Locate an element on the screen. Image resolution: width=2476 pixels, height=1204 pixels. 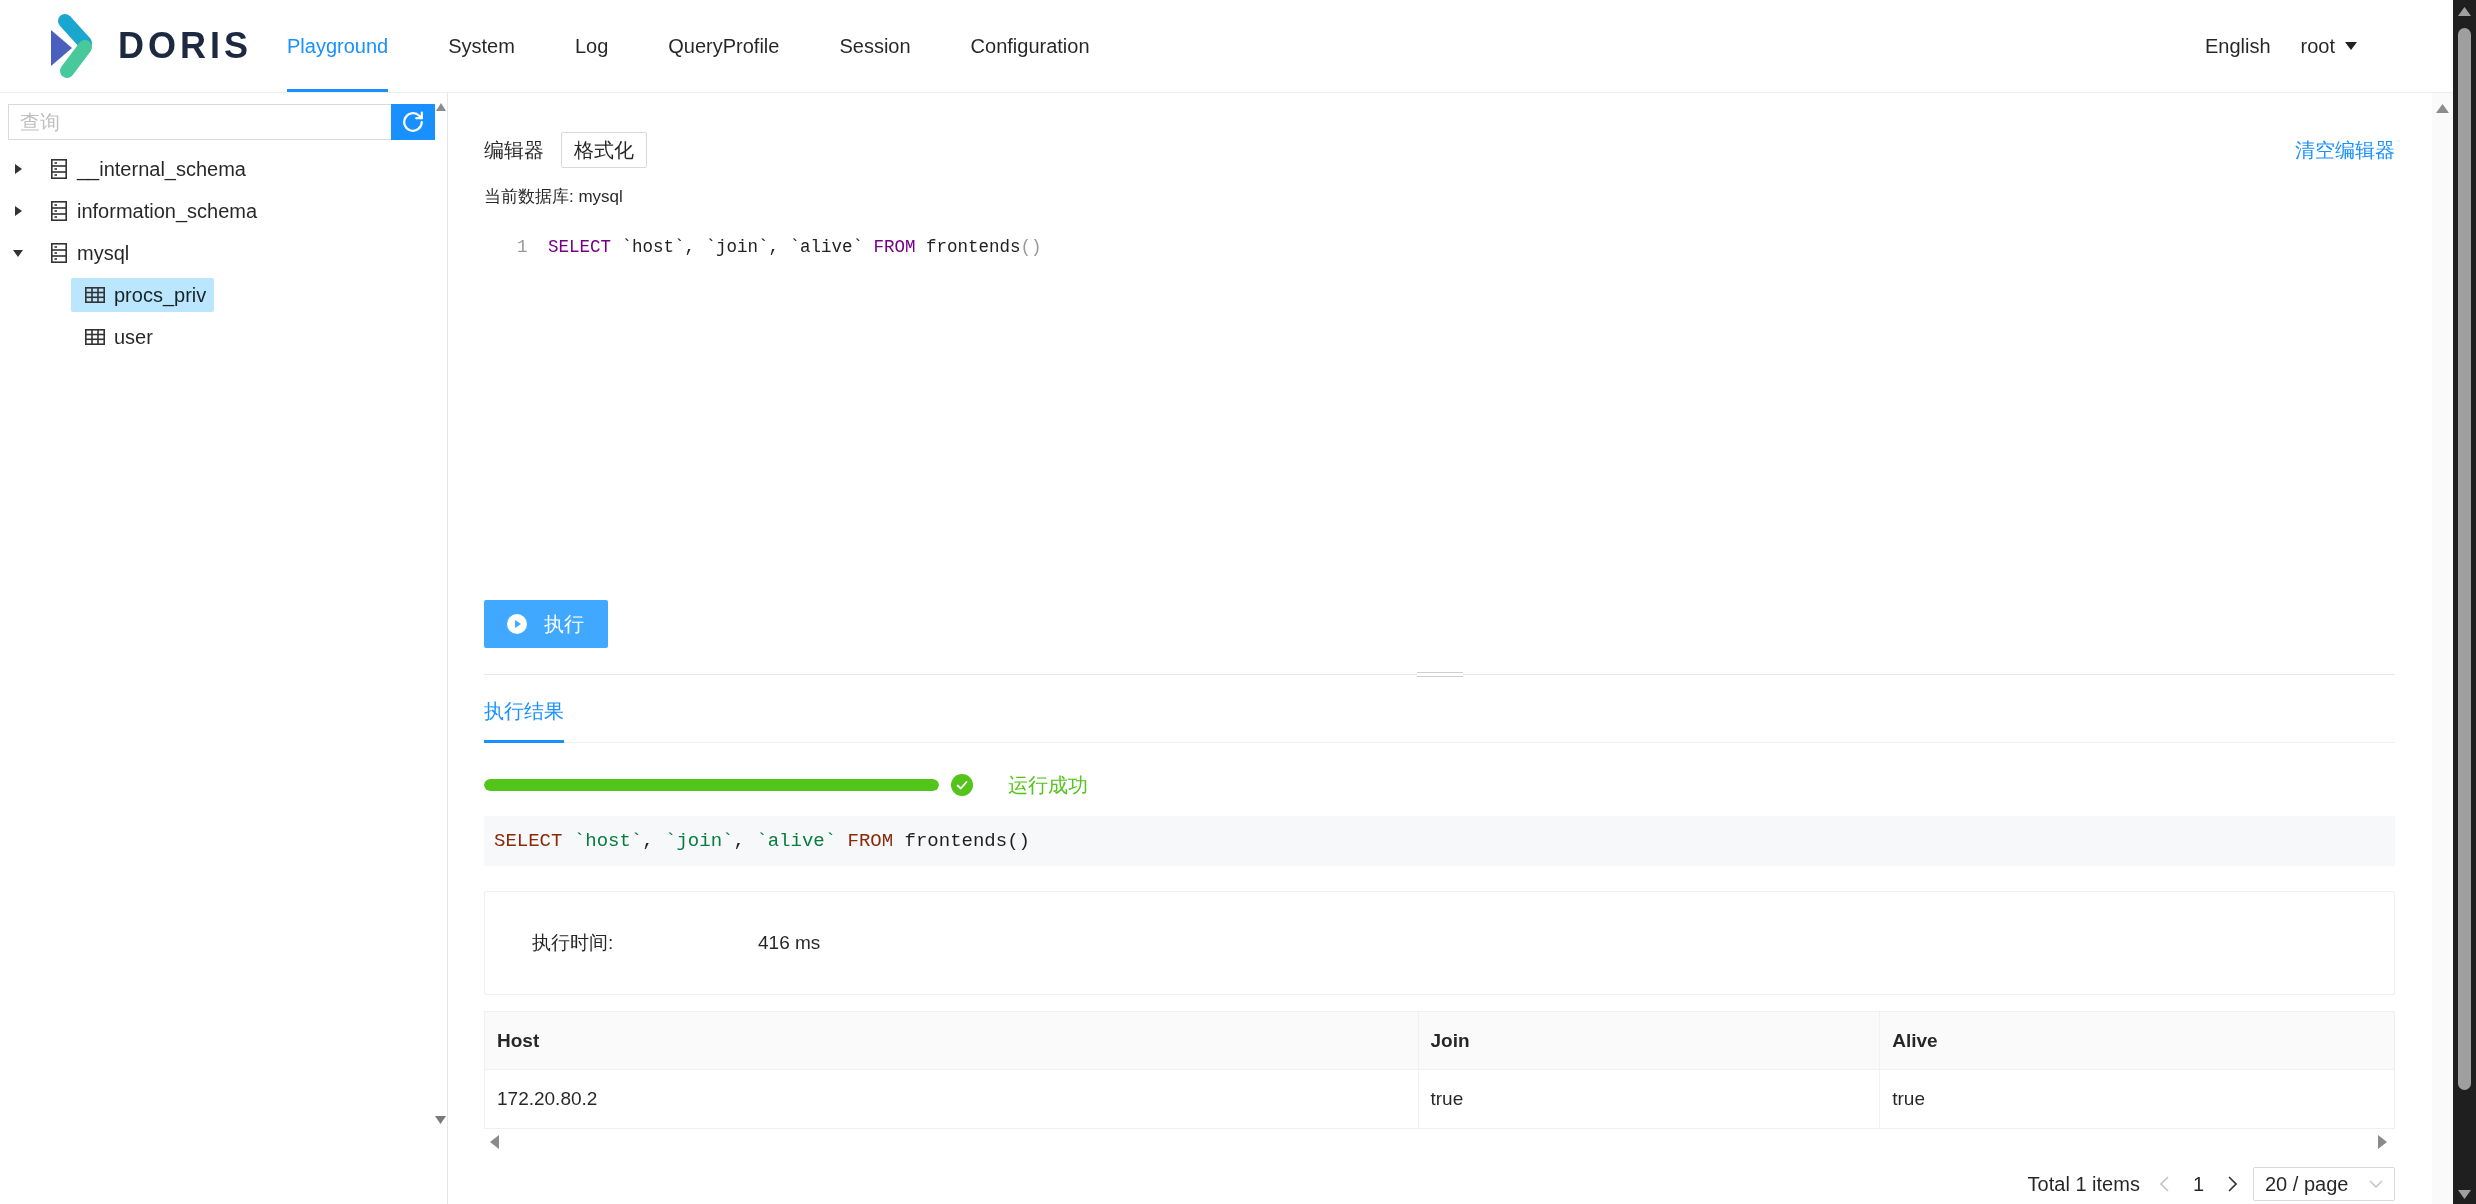
nav-tab: Configuration is located at coordinates (1030, 46).